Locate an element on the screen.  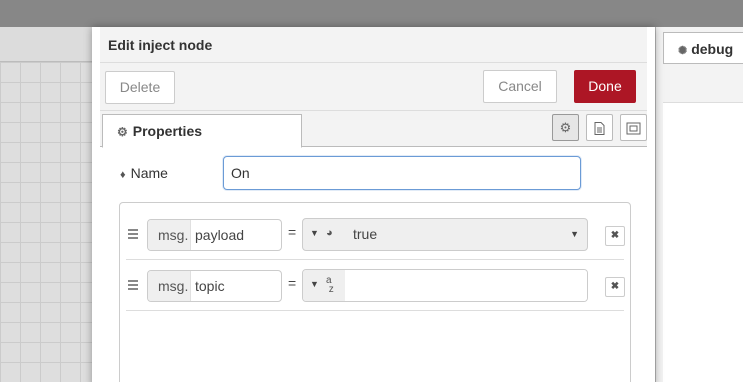
tab-properties: ⚙ Properties is located at coordinates (202, 131).